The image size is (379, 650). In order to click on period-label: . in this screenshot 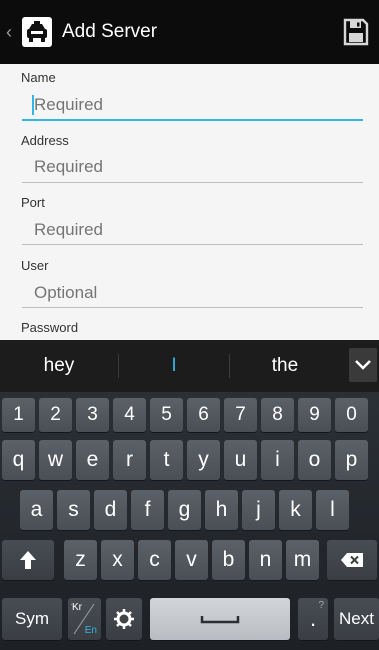, I will do `click(313, 618)`.